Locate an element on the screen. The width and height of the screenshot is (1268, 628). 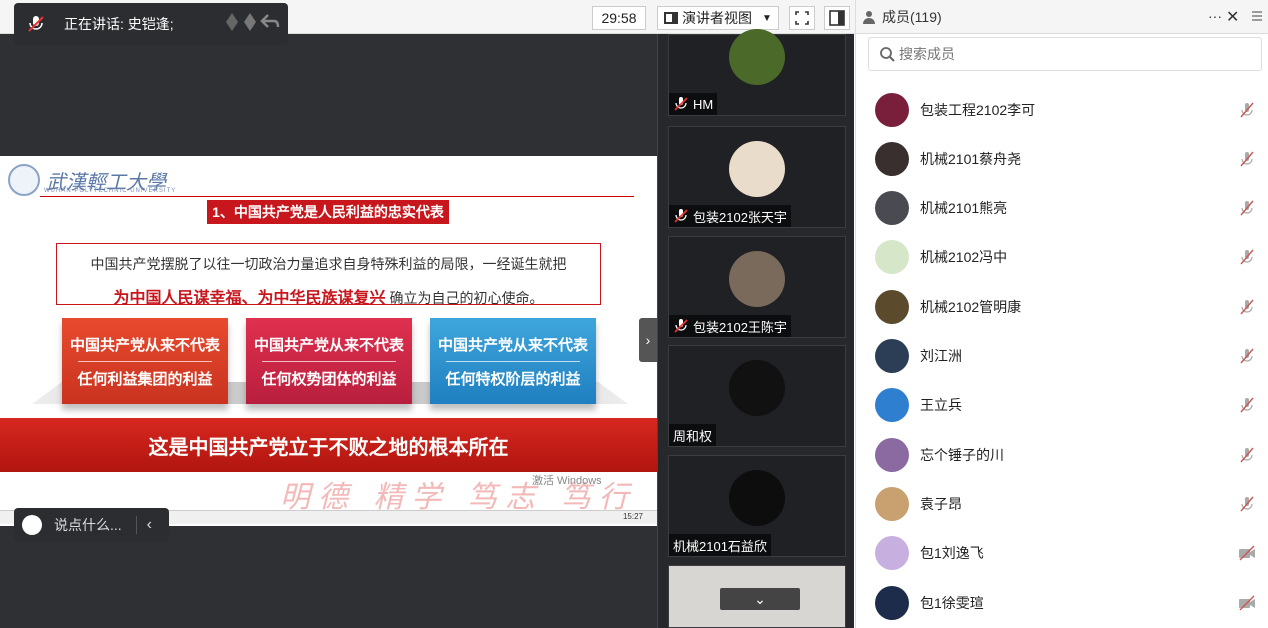
video-tile: 包装2102张天宇 is located at coordinates (757, 177).